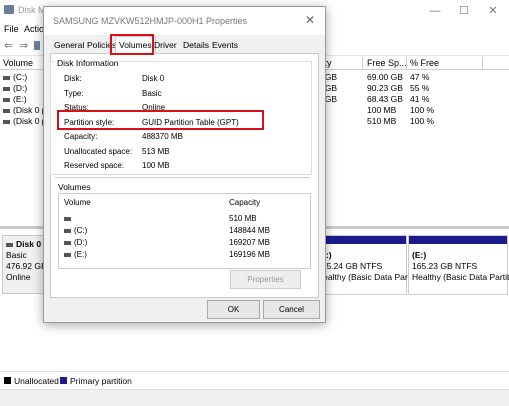 The image size is (509, 406). Describe the element at coordinates (18, 277) in the screenshot. I see `disk-status: Online` at that location.